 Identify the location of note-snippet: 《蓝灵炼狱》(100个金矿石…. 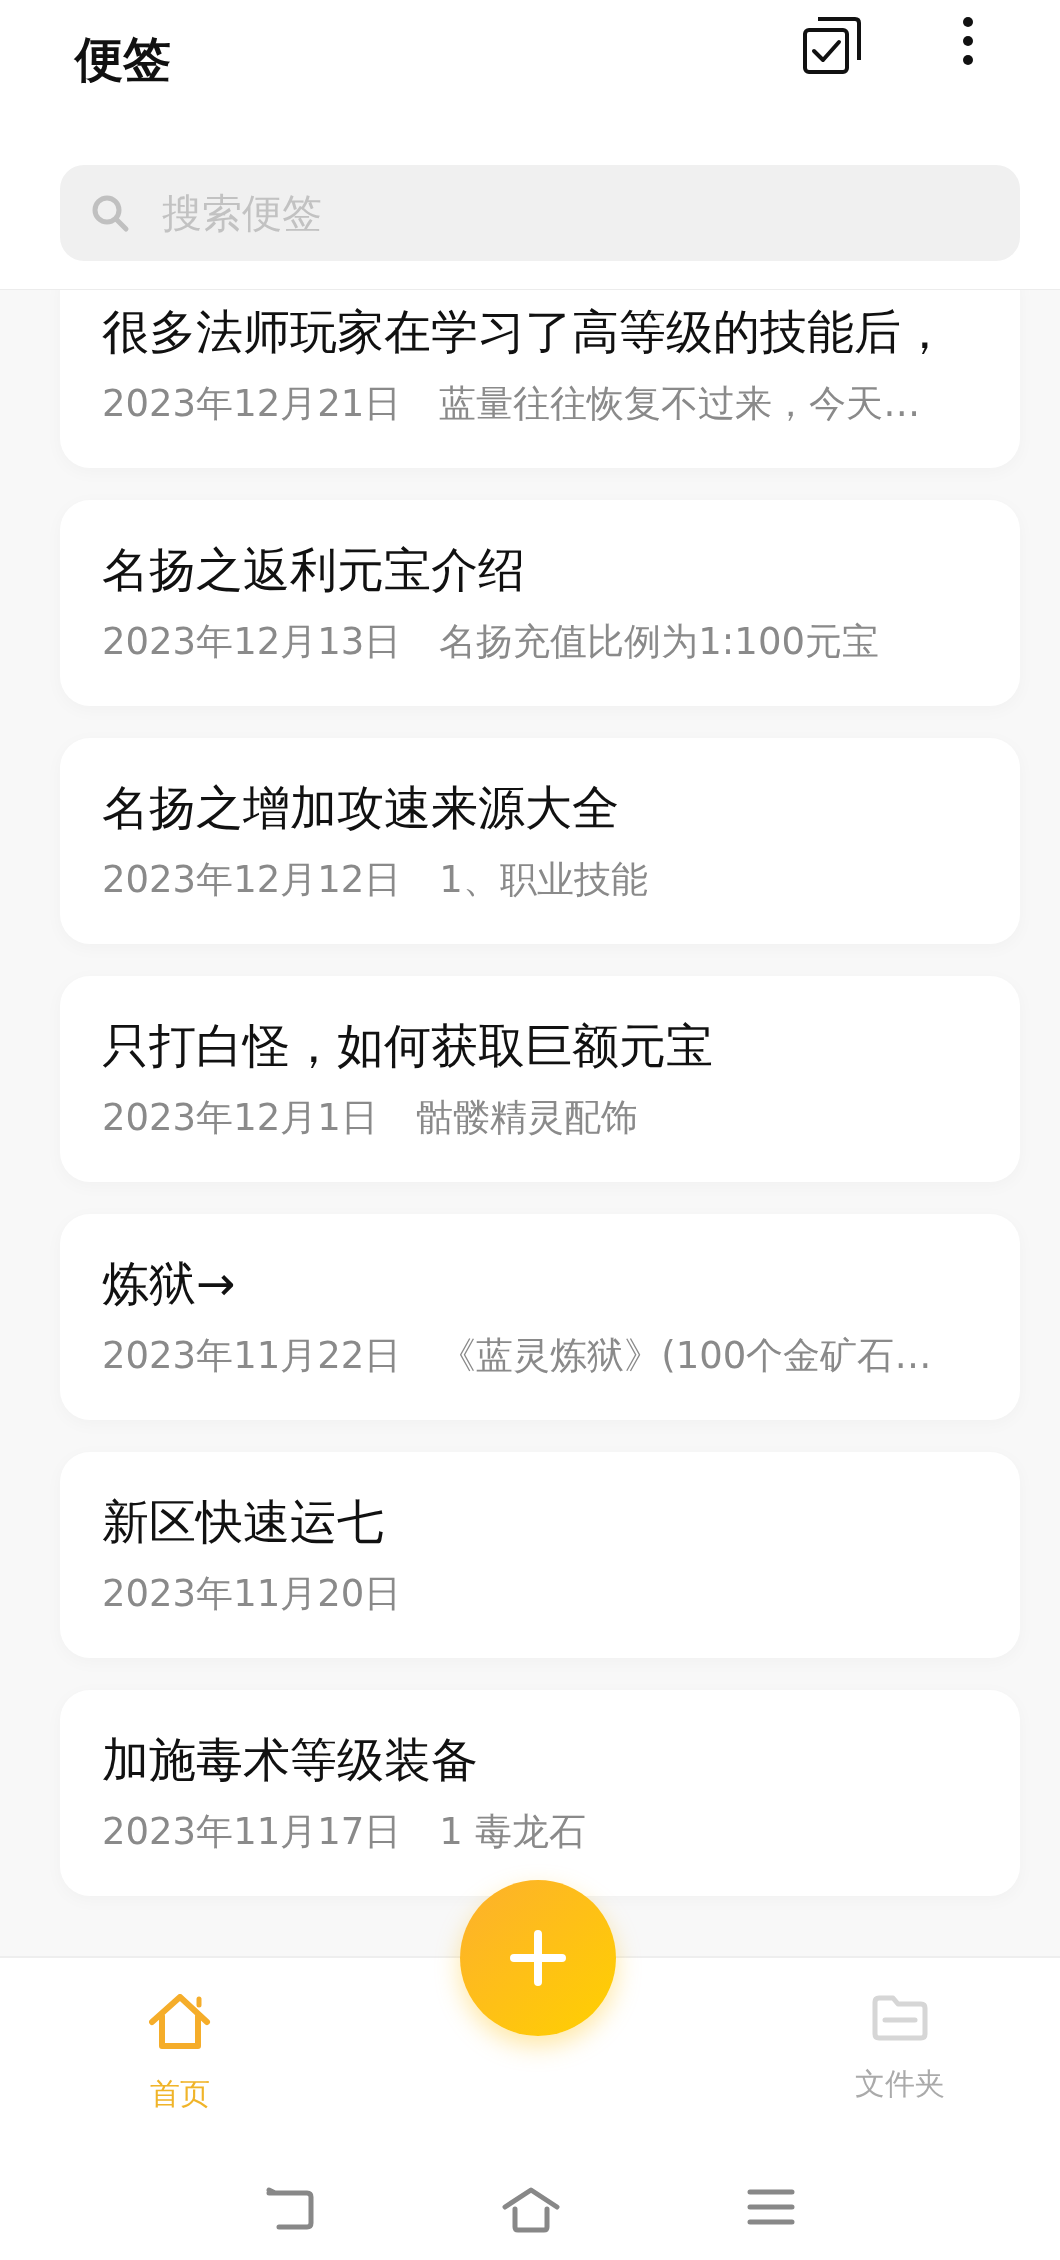
(685, 1356).